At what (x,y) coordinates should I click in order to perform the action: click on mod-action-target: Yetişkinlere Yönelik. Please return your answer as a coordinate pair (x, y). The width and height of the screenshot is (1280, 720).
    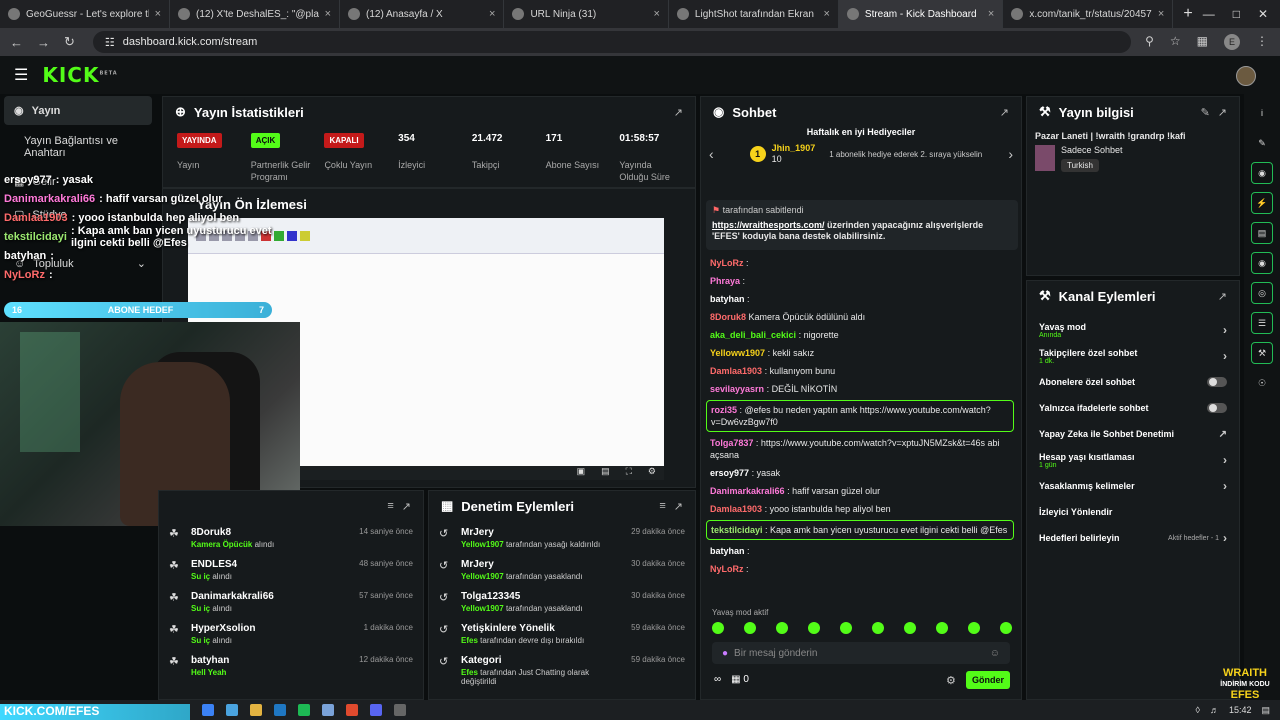
    Looking at the image, I should click on (542, 628).